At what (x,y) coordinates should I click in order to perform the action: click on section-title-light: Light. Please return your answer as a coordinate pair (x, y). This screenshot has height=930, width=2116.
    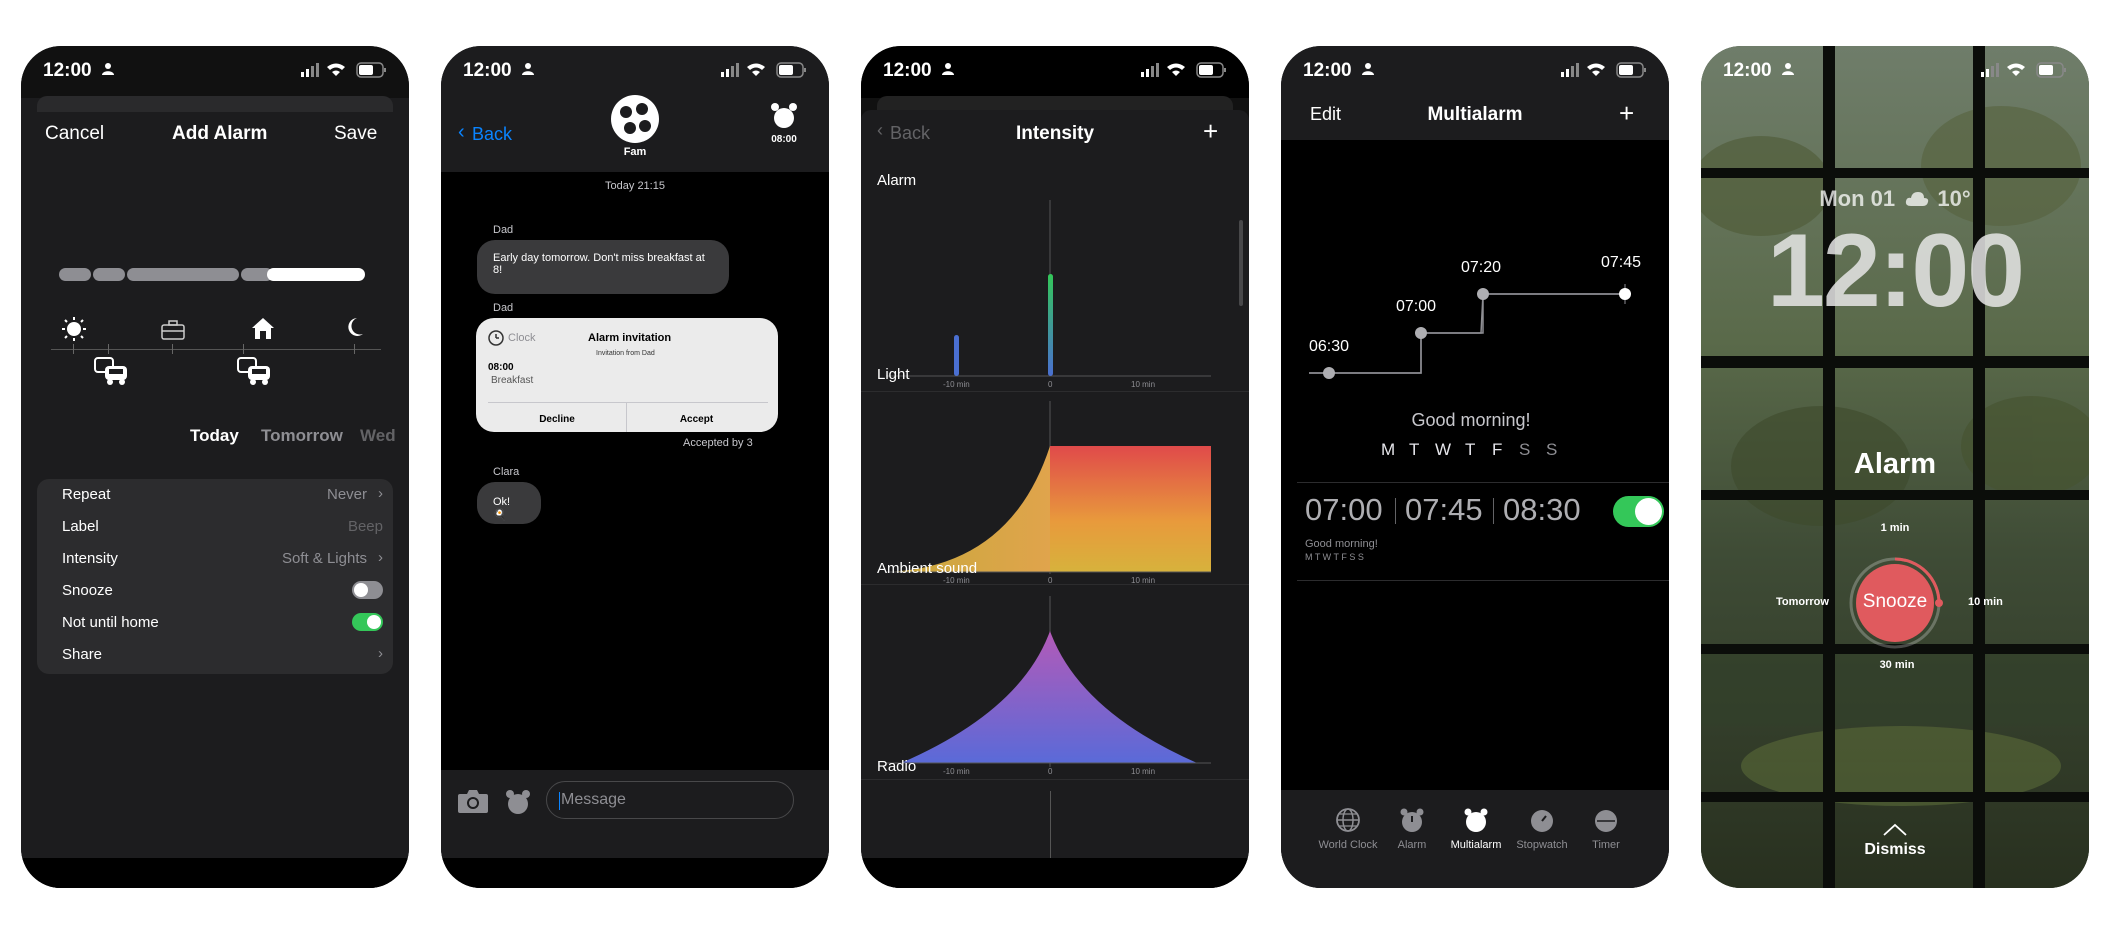
    Looking at the image, I should click on (893, 374).